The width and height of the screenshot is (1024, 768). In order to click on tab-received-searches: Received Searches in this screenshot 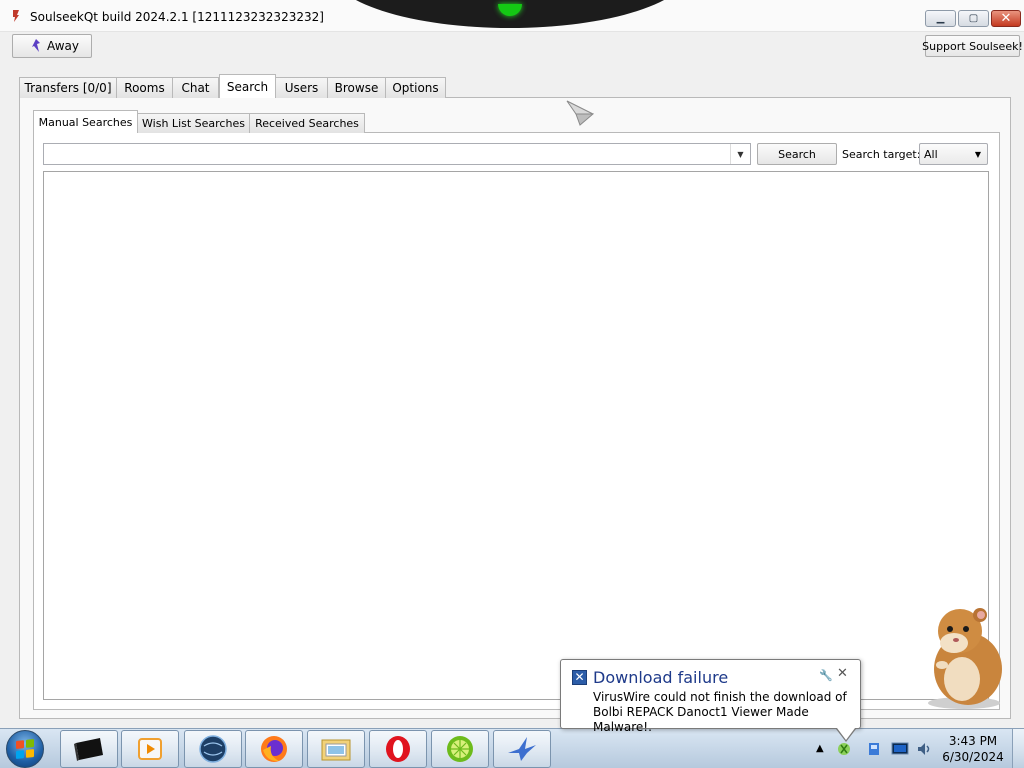, I will do `click(307, 123)`.